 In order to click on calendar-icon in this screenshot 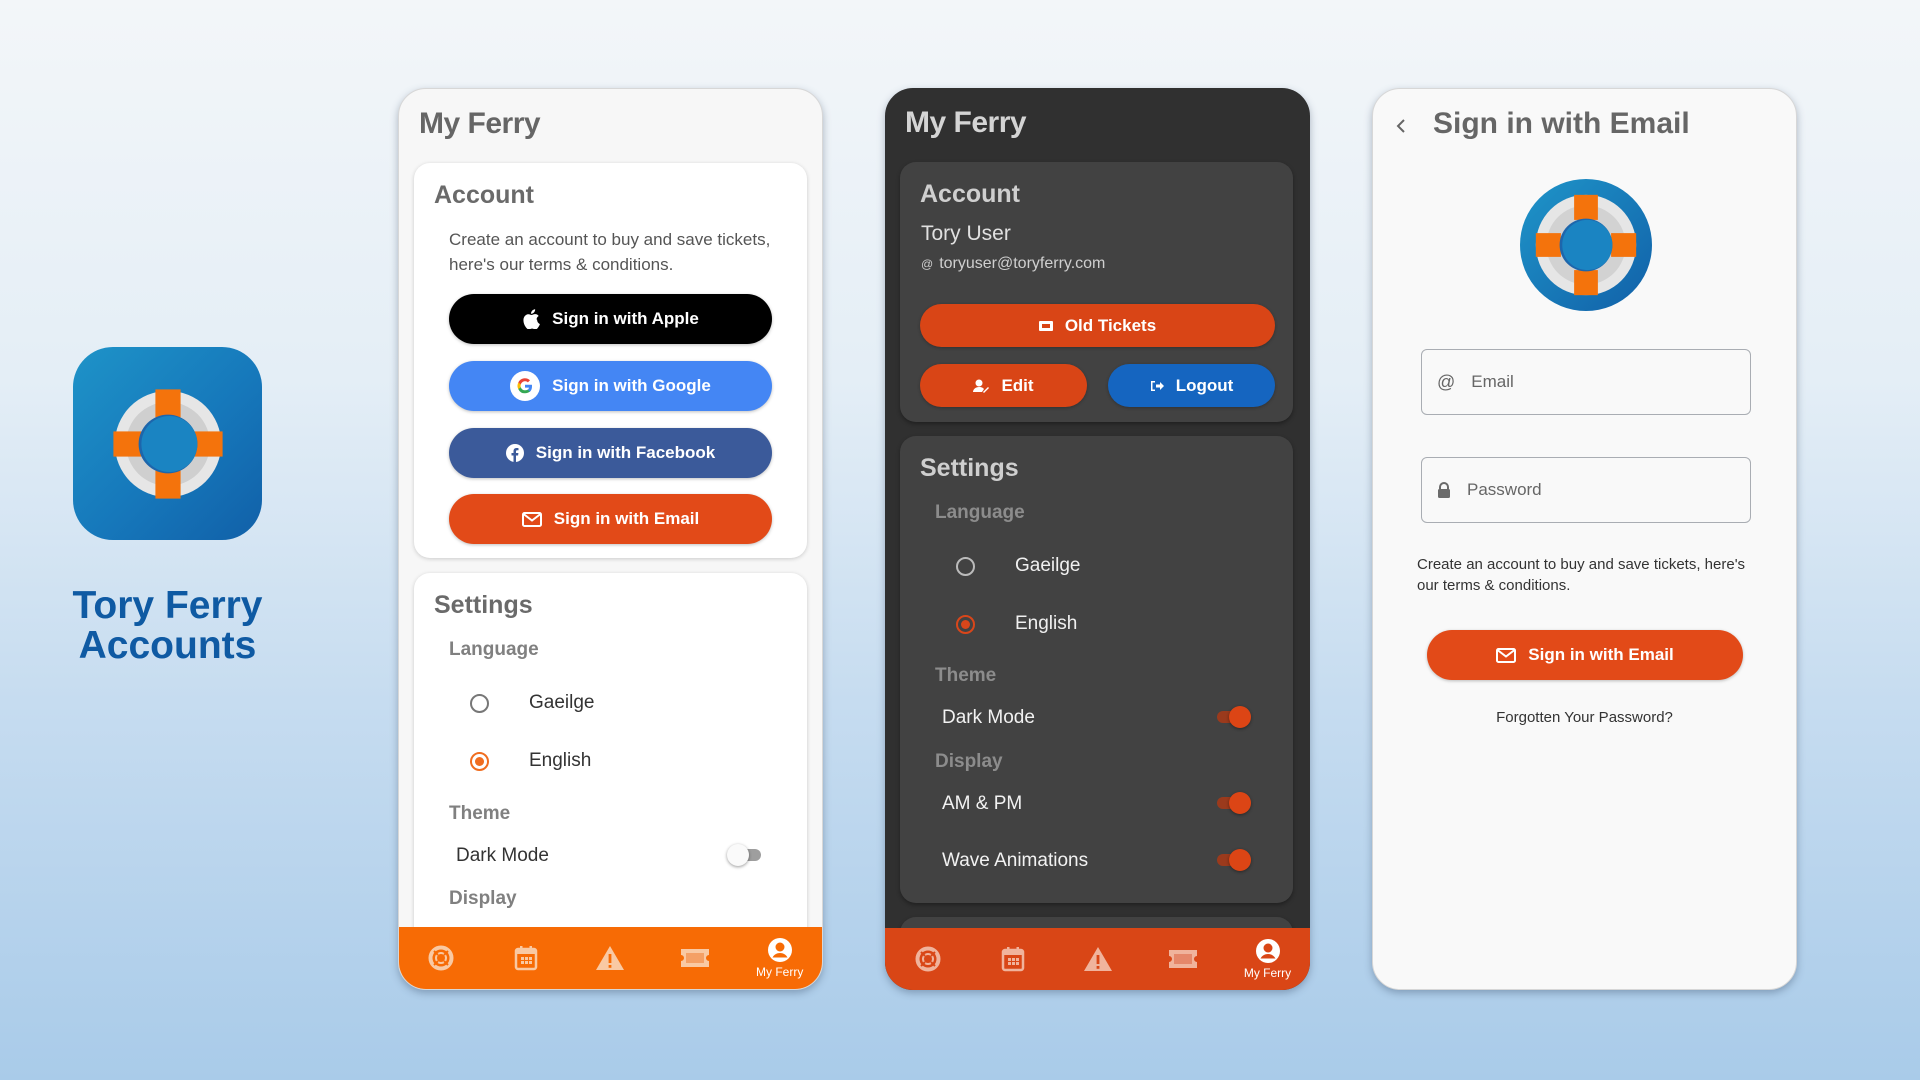, I will do `click(526, 958)`.